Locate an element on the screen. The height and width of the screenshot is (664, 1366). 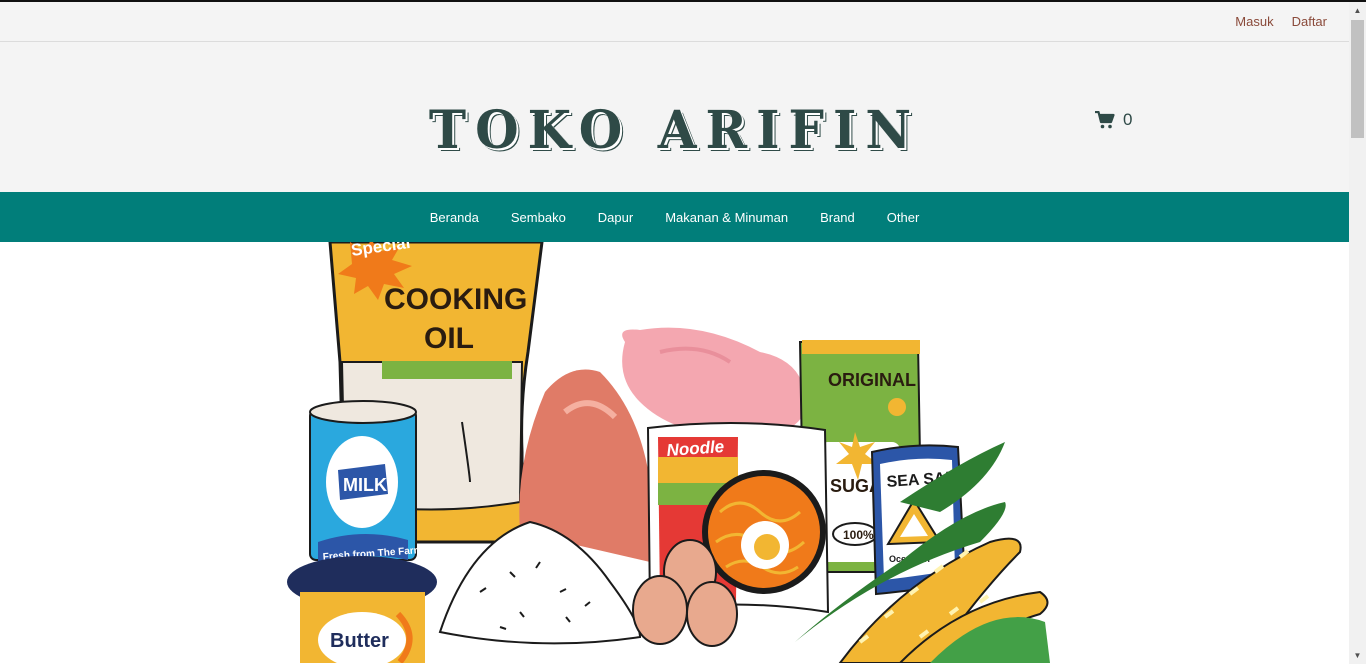
top-bar: Masuk Daftar is located at coordinates (674, 22).